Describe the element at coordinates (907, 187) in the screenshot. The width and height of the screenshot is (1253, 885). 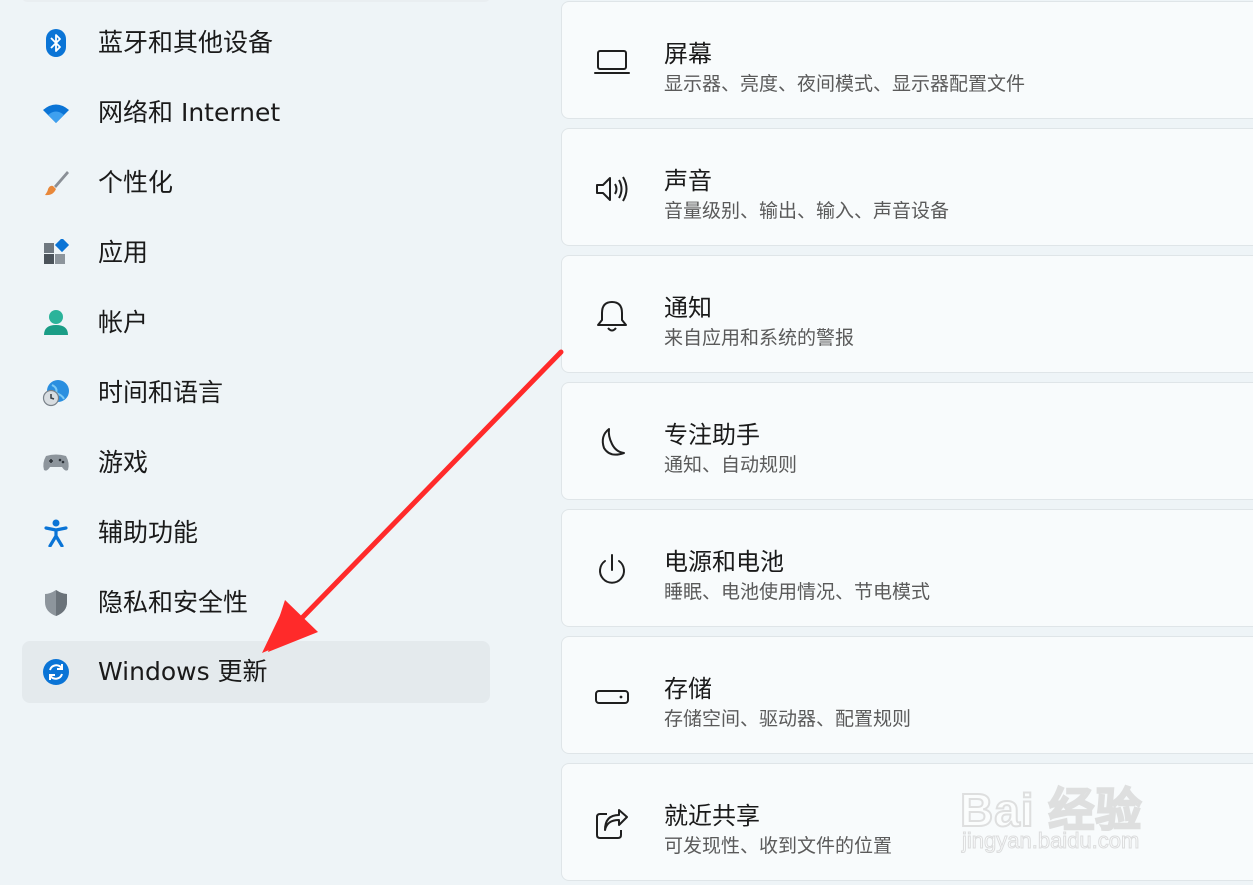
I see `card-sound: 声音 音量级别、输出、输入、声音设备` at that location.